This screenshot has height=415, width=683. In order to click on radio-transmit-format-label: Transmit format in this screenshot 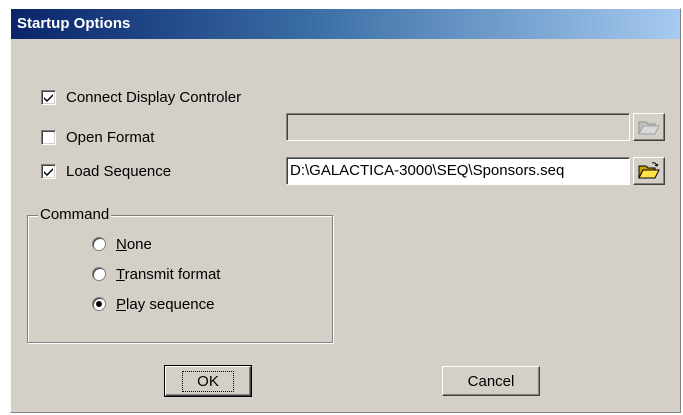, I will do `click(168, 274)`.